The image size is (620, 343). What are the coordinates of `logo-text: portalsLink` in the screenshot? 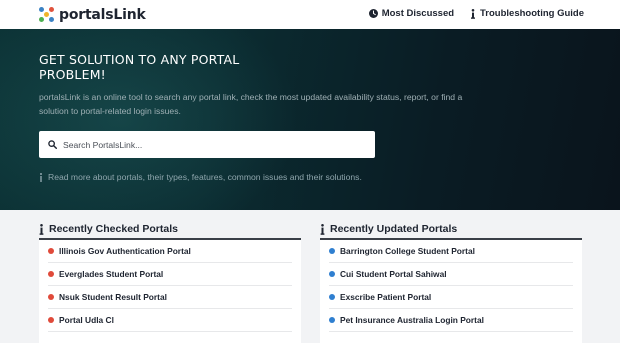 It's located at (102, 14).